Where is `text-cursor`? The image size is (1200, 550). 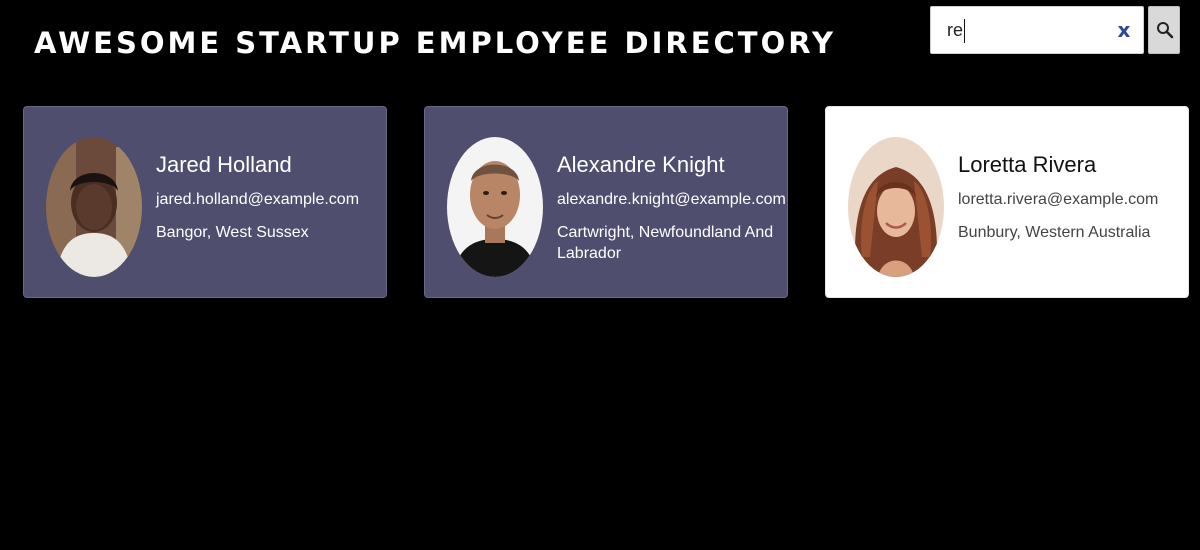
text-cursor is located at coordinates (964, 31).